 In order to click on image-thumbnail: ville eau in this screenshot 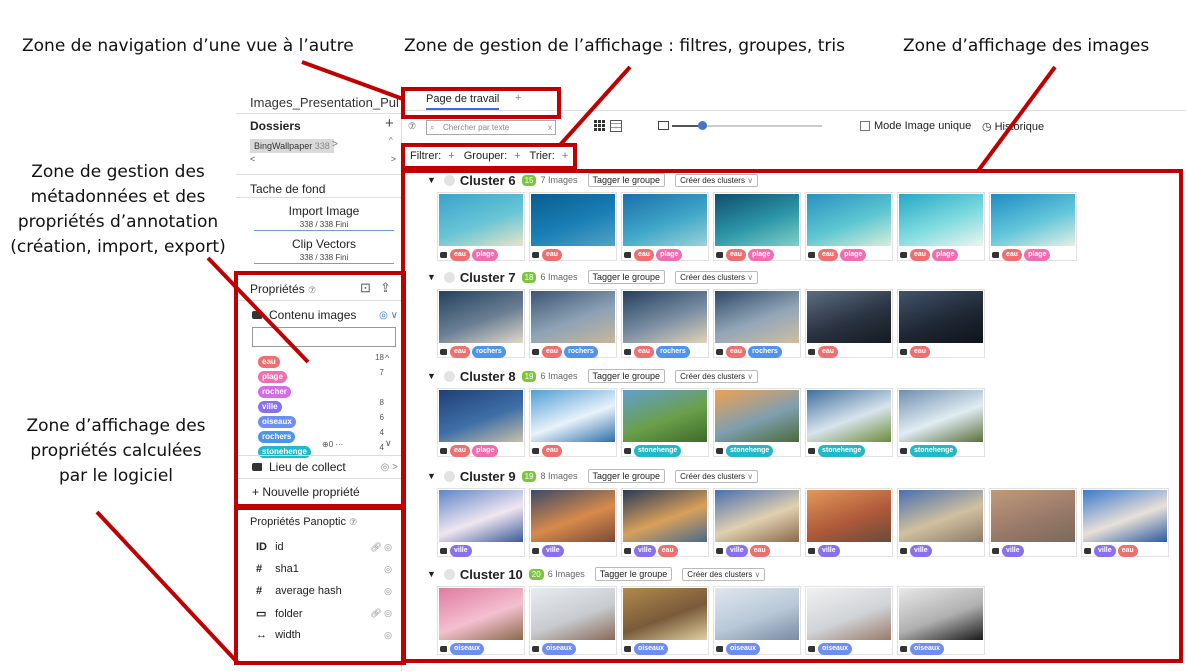, I will do `click(1125, 522)`.